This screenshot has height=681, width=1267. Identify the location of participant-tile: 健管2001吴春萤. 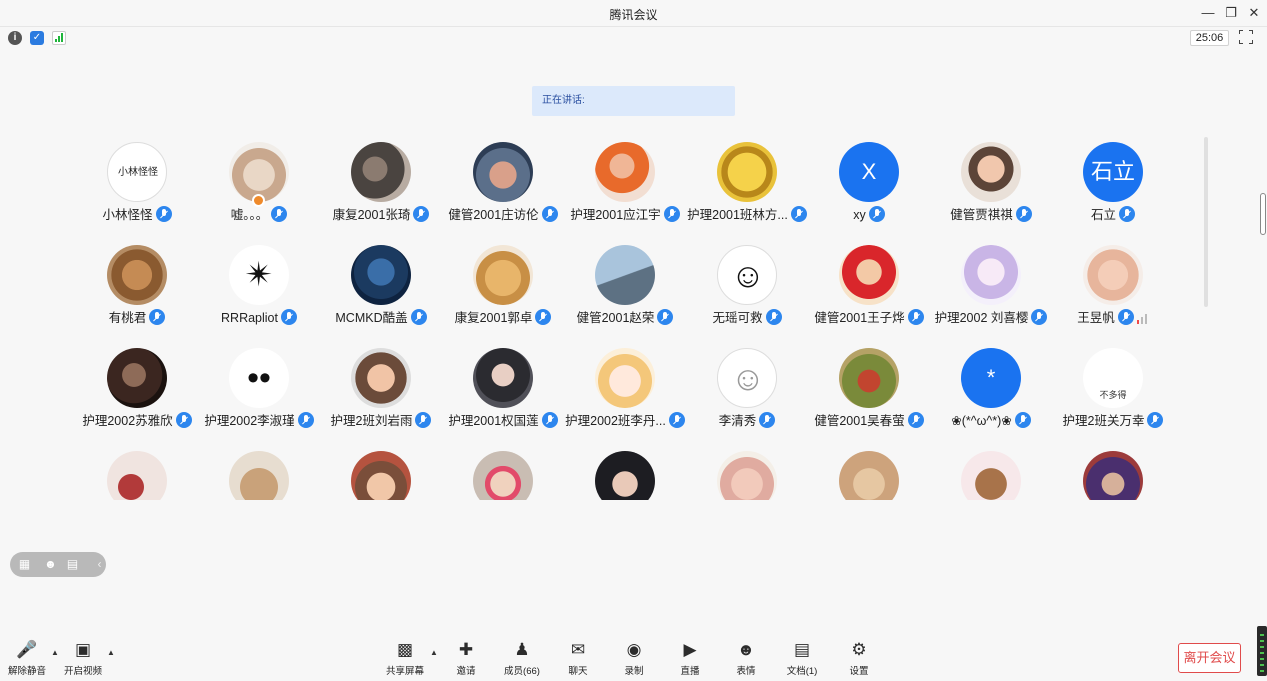
(869, 391).